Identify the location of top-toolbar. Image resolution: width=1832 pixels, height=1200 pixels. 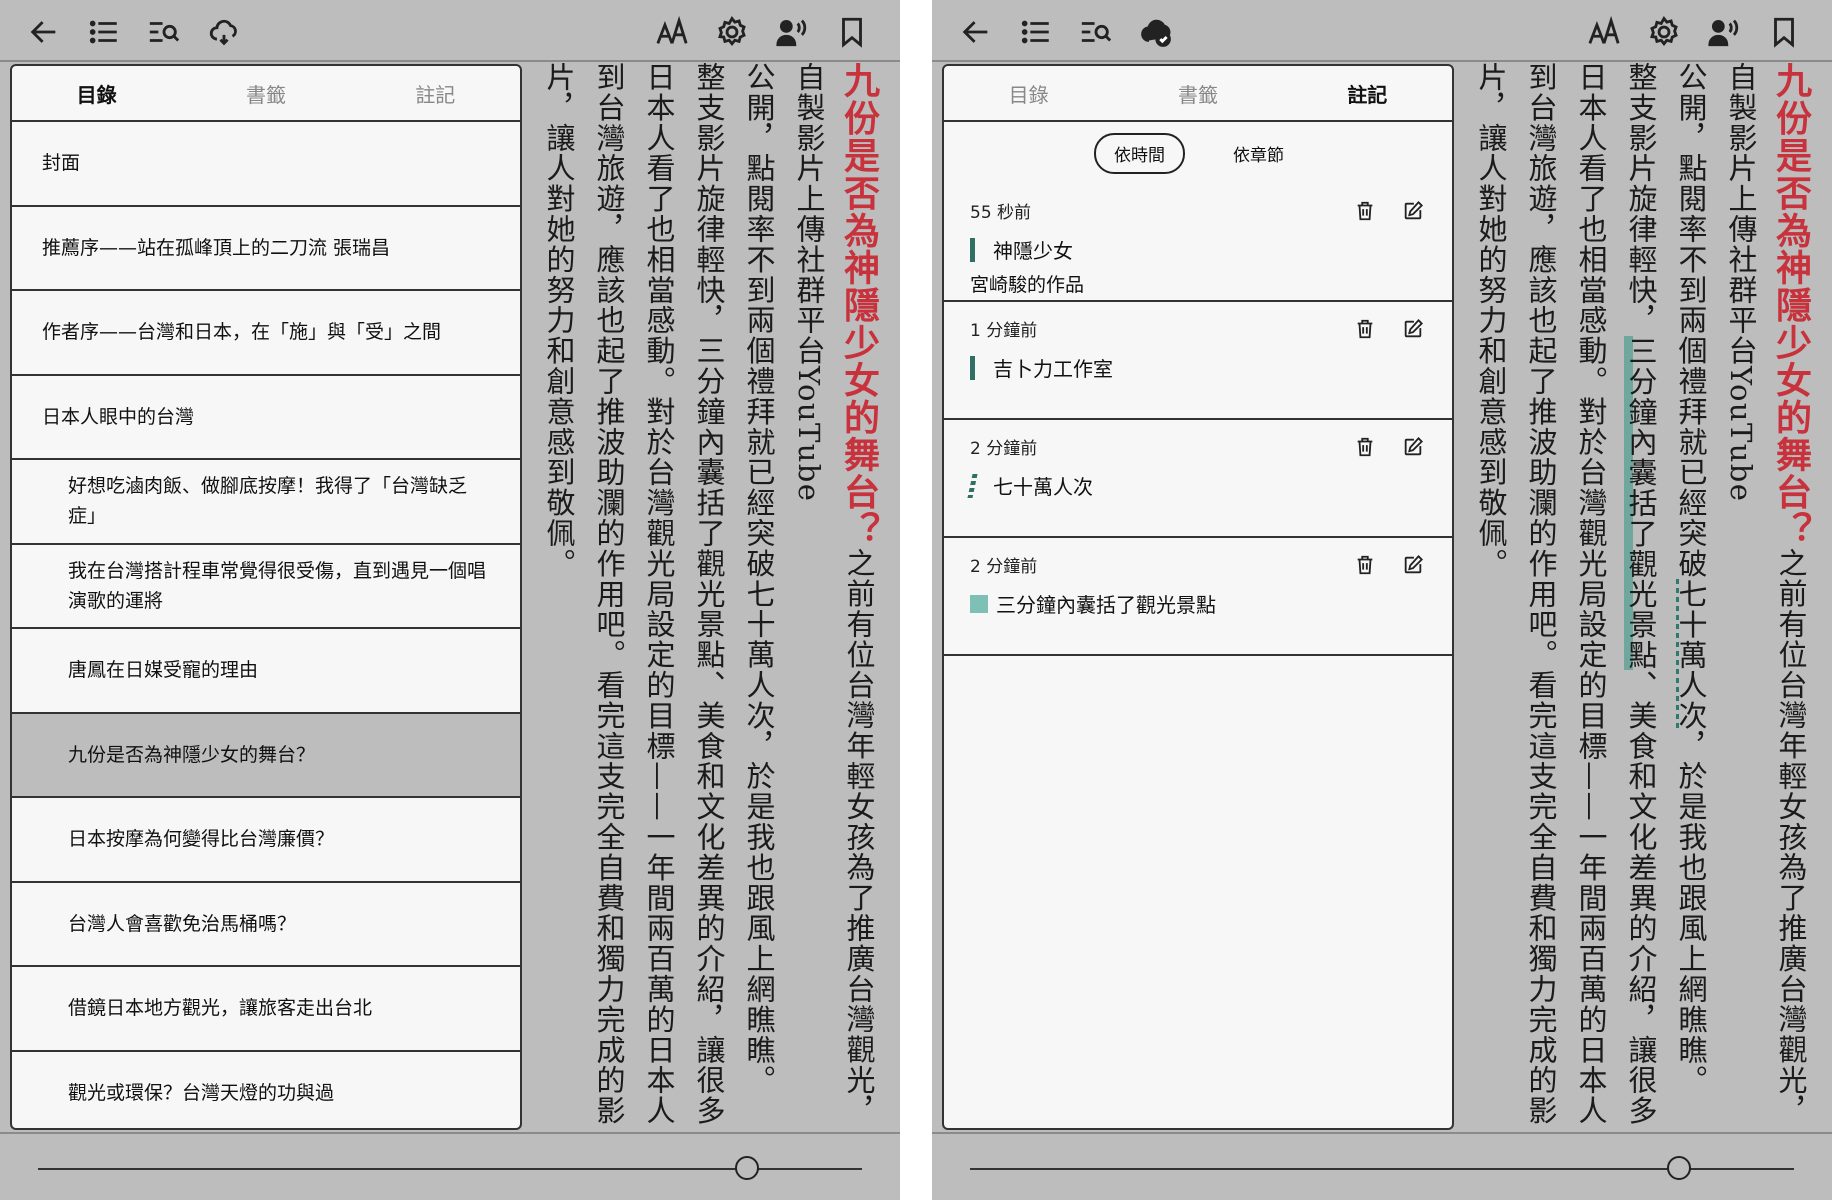
(1382, 31).